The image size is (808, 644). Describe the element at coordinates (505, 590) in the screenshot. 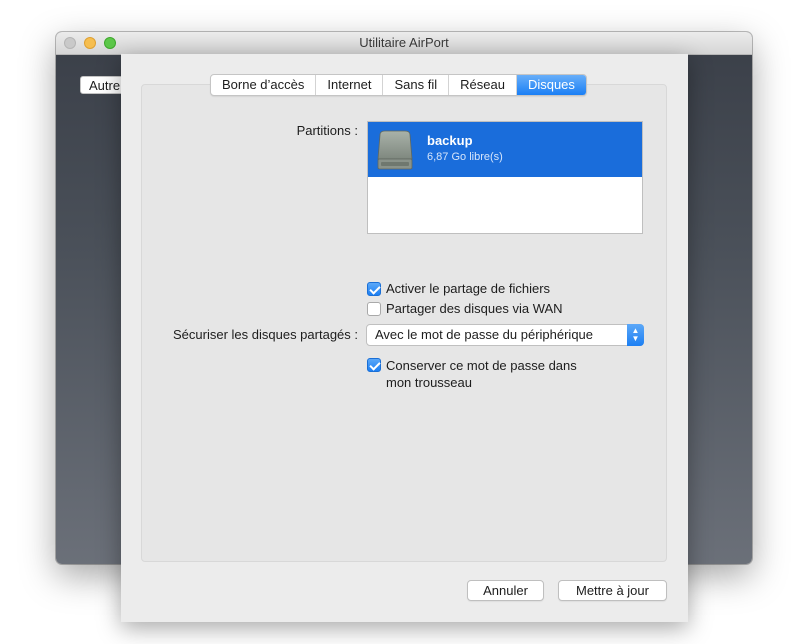

I see `cancel-button: Annuler` at that location.